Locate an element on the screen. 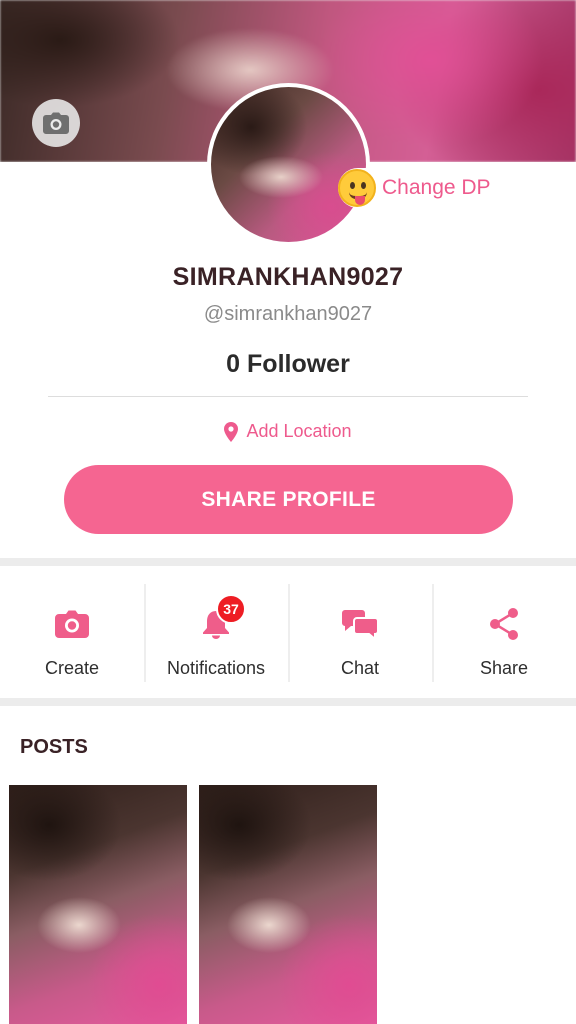 The height and width of the screenshot is (1024, 576). create-button: Create is located at coordinates (72, 632).